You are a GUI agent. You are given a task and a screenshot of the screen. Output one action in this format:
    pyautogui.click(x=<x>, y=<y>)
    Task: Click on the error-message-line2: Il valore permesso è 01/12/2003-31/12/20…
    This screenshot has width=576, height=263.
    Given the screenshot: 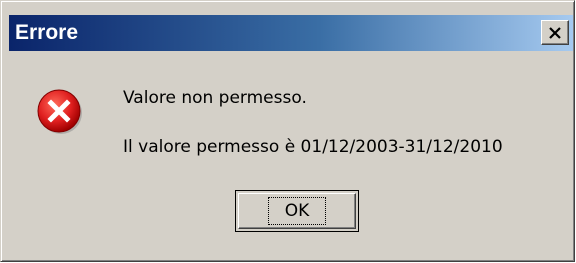 What is the action you would take?
    pyautogui.click(x=313, y=147)
    